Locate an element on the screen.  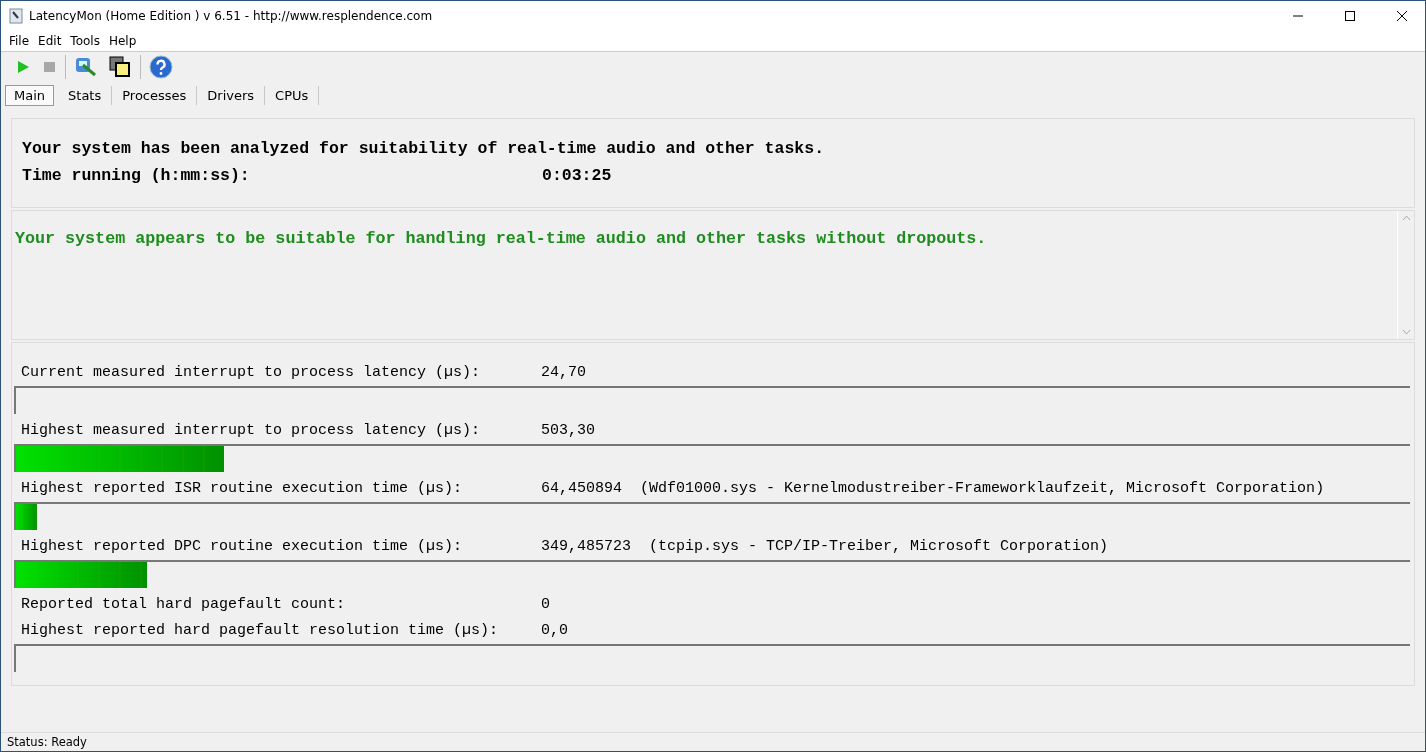
menu-item: File is located at coordinates (19, 41).